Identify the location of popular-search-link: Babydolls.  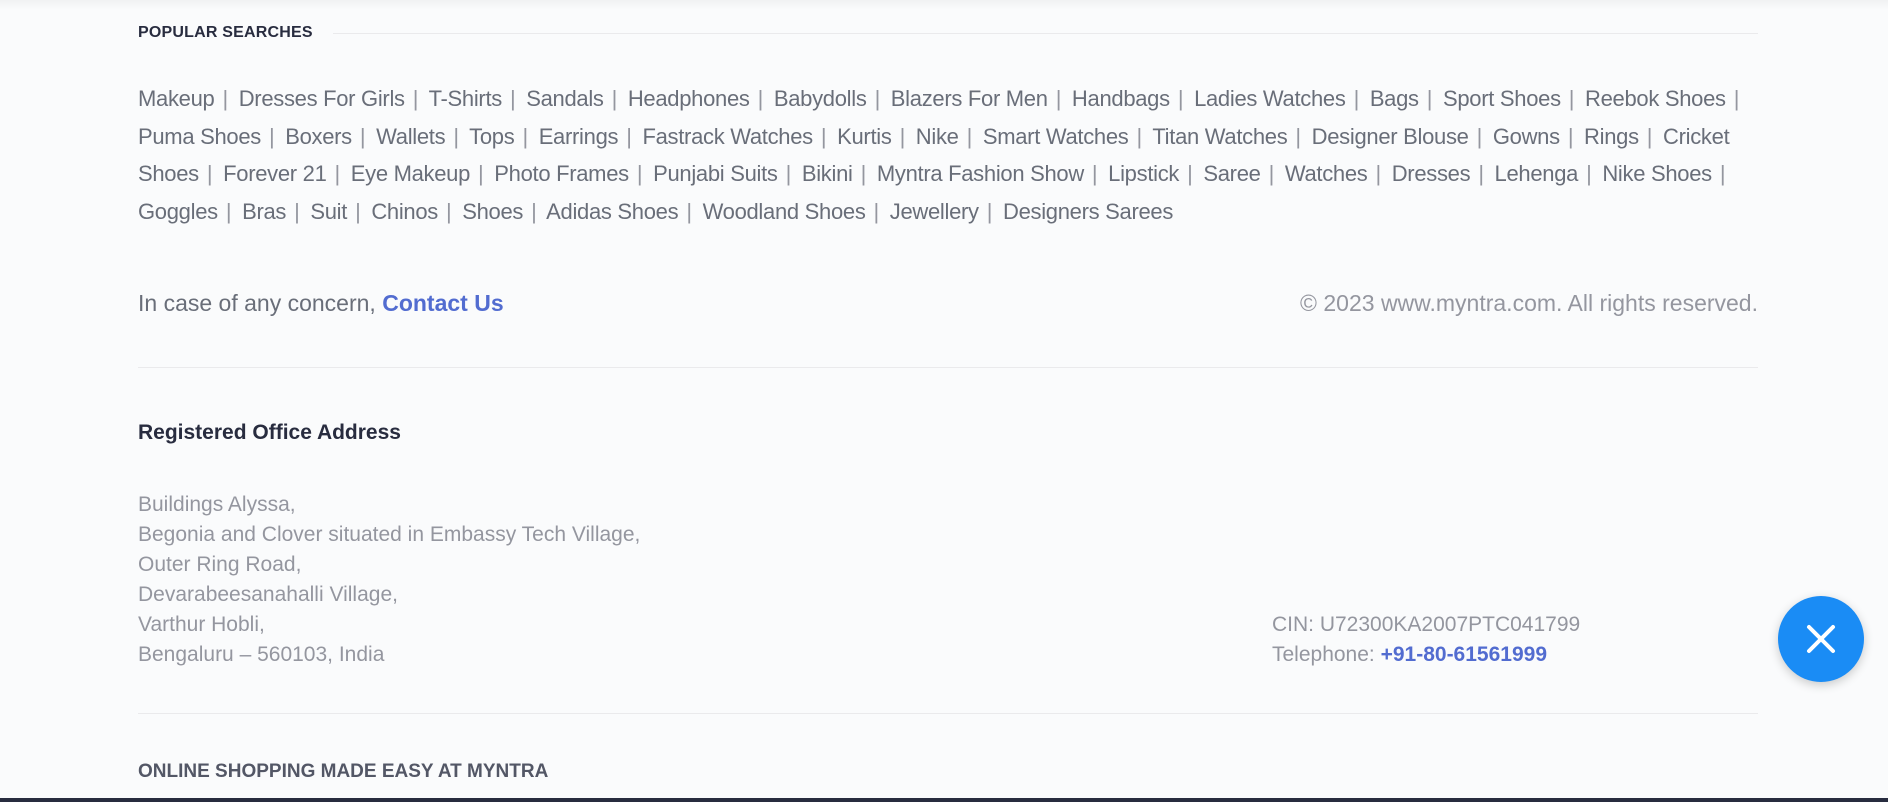
(820, 98).